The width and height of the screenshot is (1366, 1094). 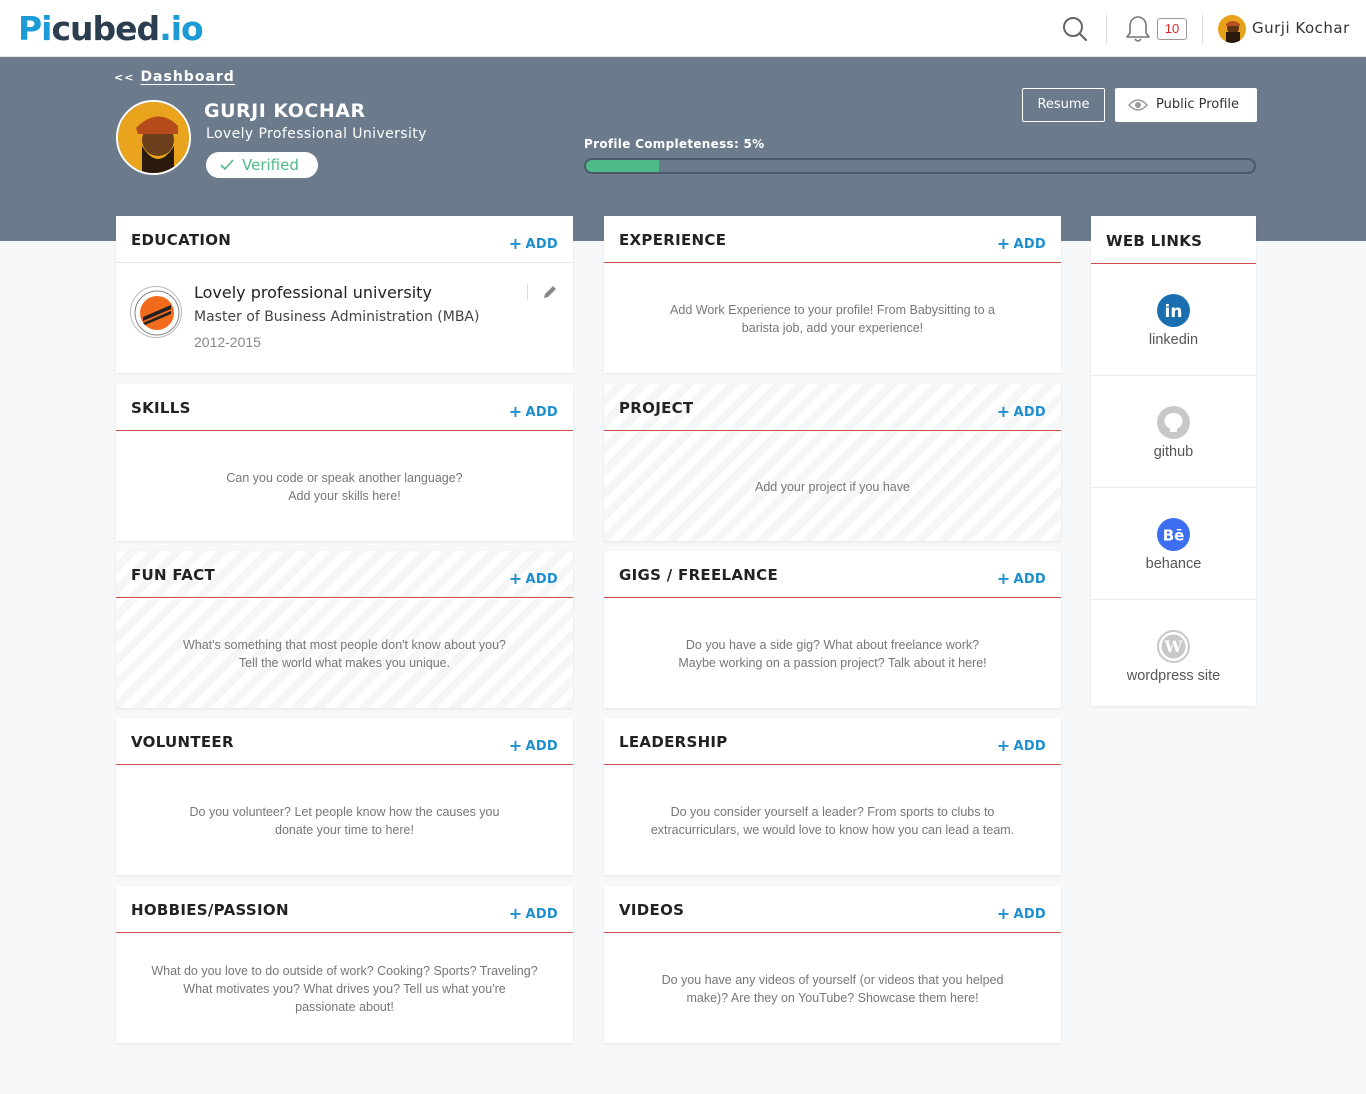 I want to click on profile-name: GURJI KOCHAR, so click(x=285, y=111).